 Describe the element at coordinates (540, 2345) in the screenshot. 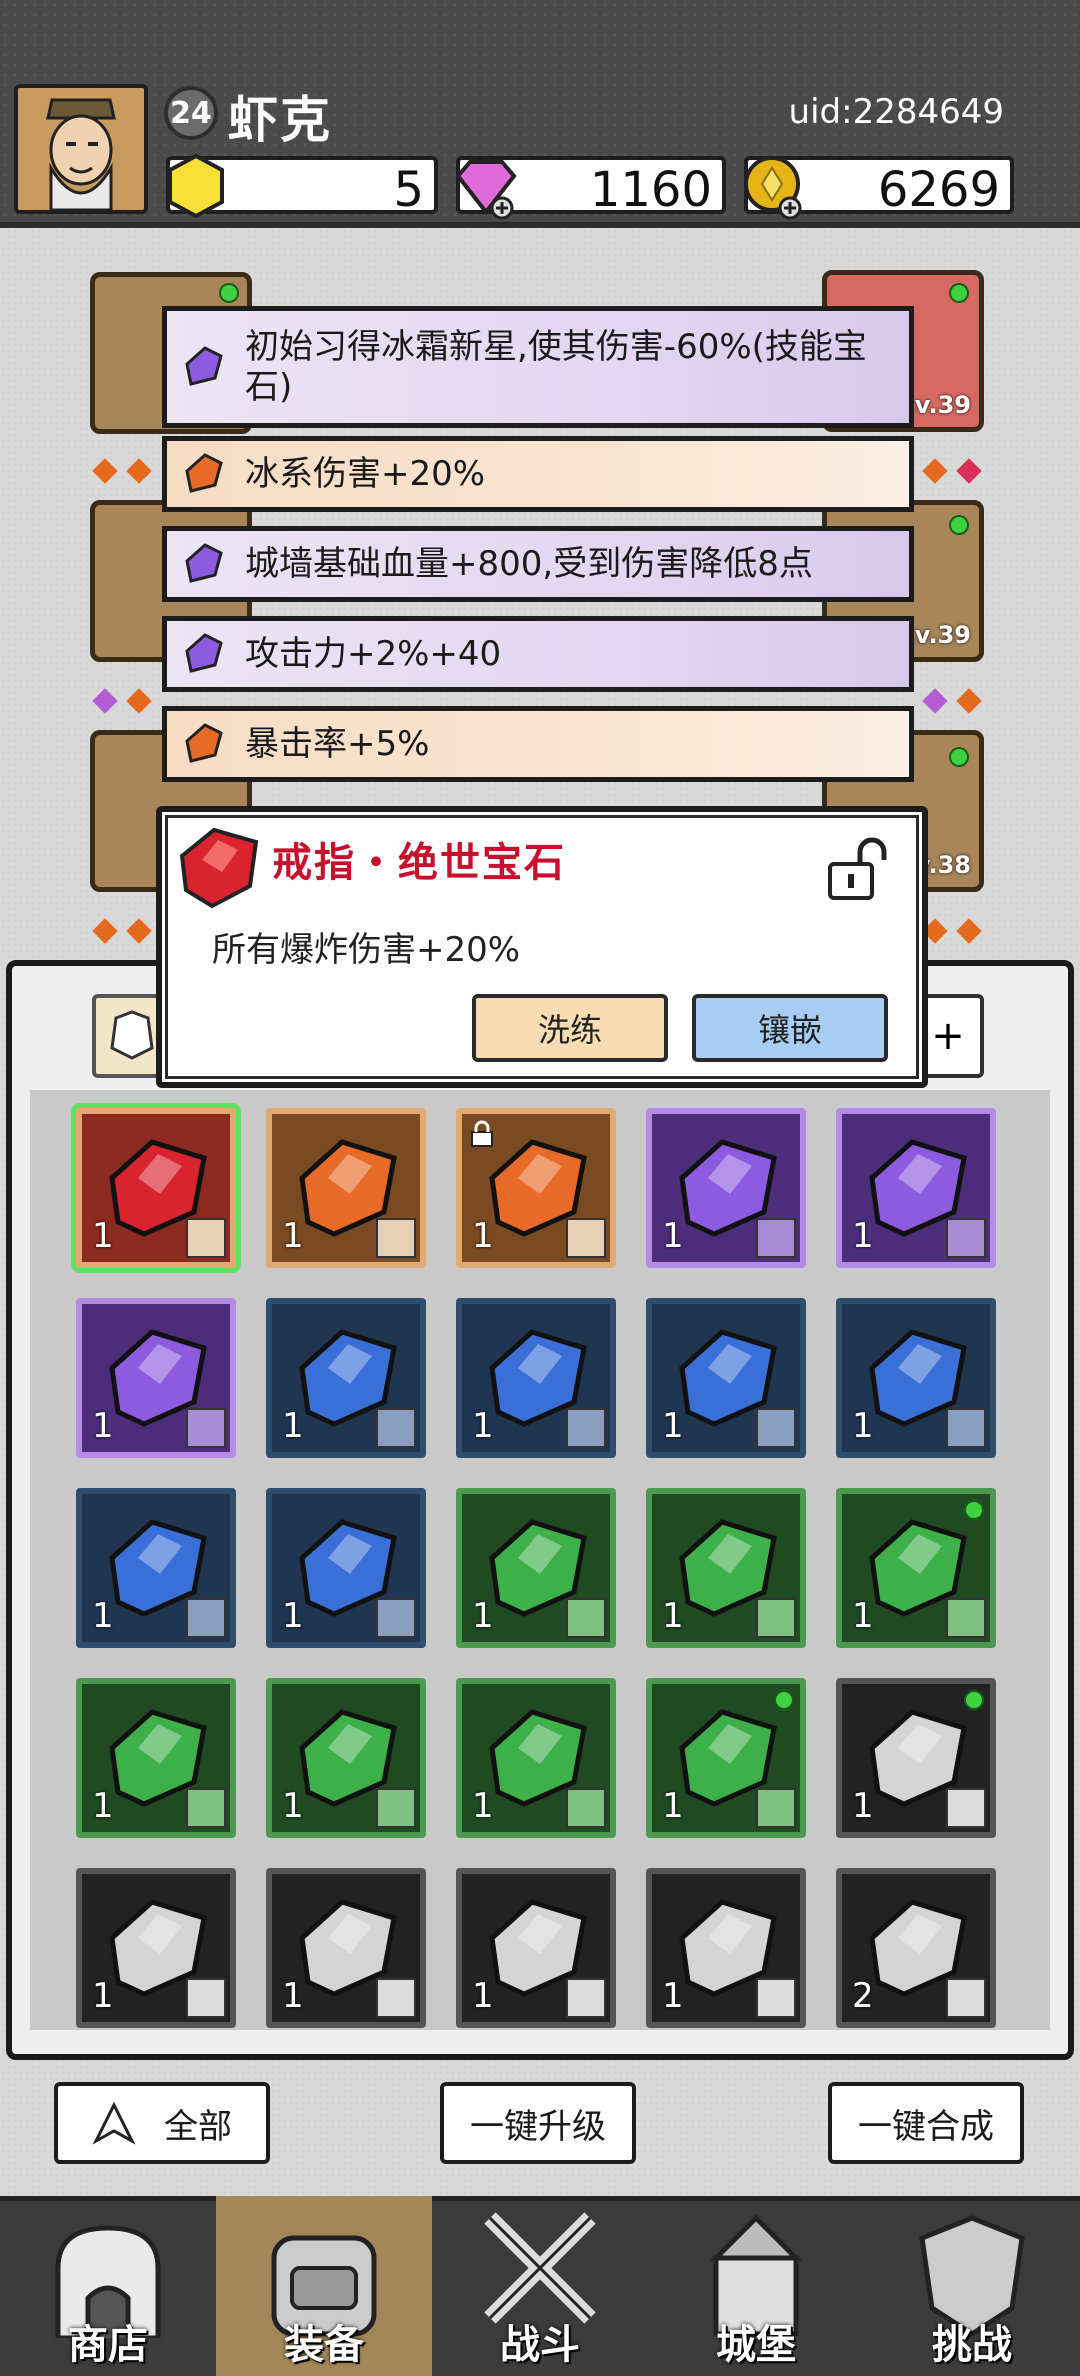

I see `nav-label: 战斗` at that location.